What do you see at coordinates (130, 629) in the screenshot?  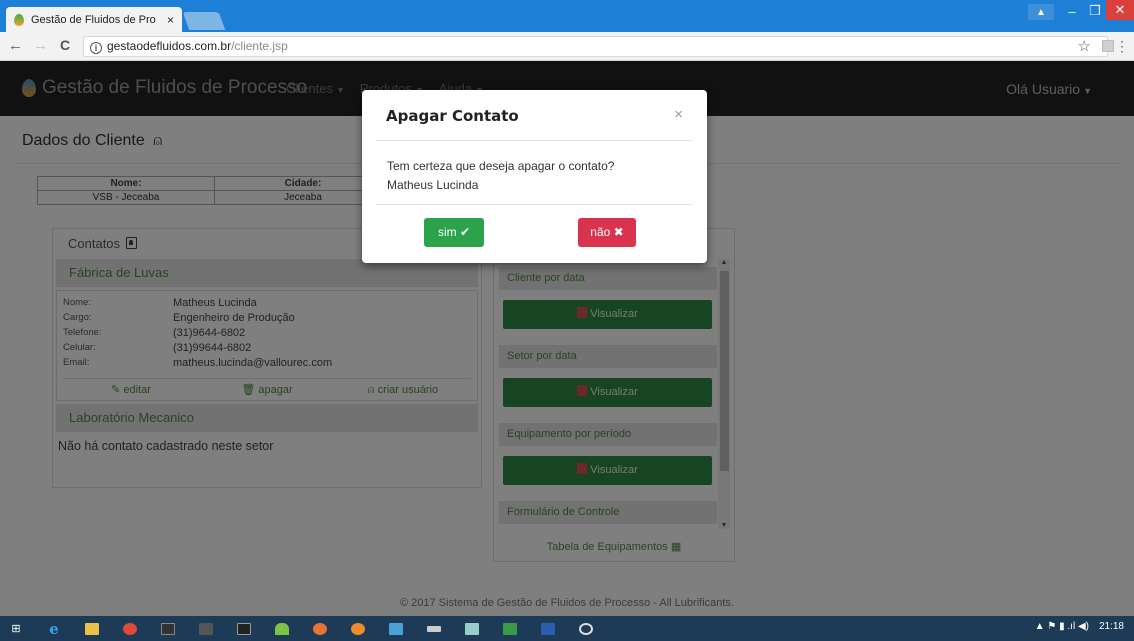 I see `chrome-icon` at bounding box center [130, 629].